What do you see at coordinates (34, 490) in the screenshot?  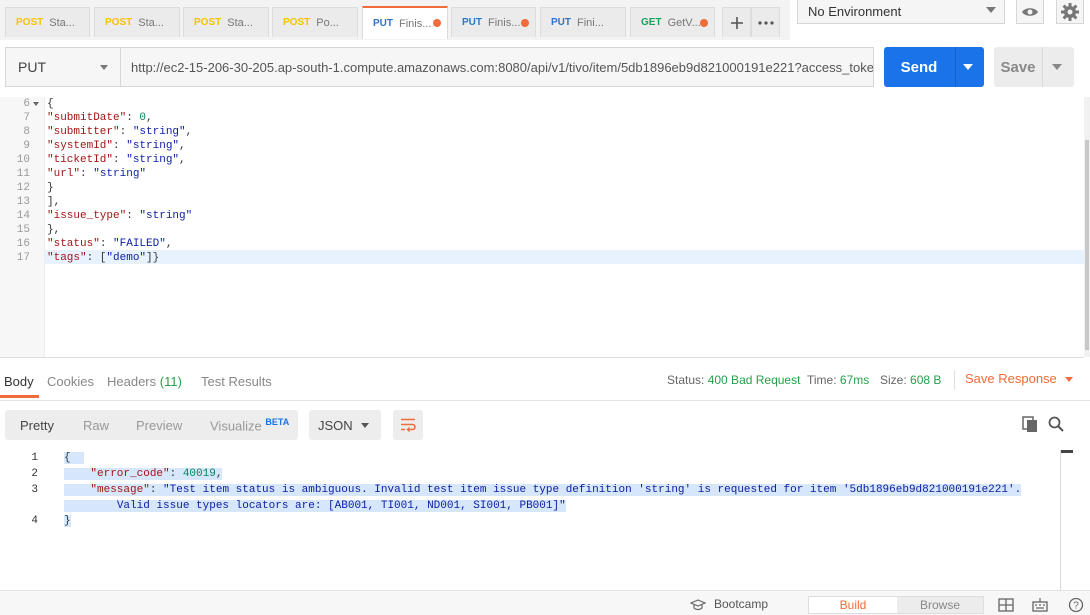 I see `line-number: 3` at bounding box center [34, 490].